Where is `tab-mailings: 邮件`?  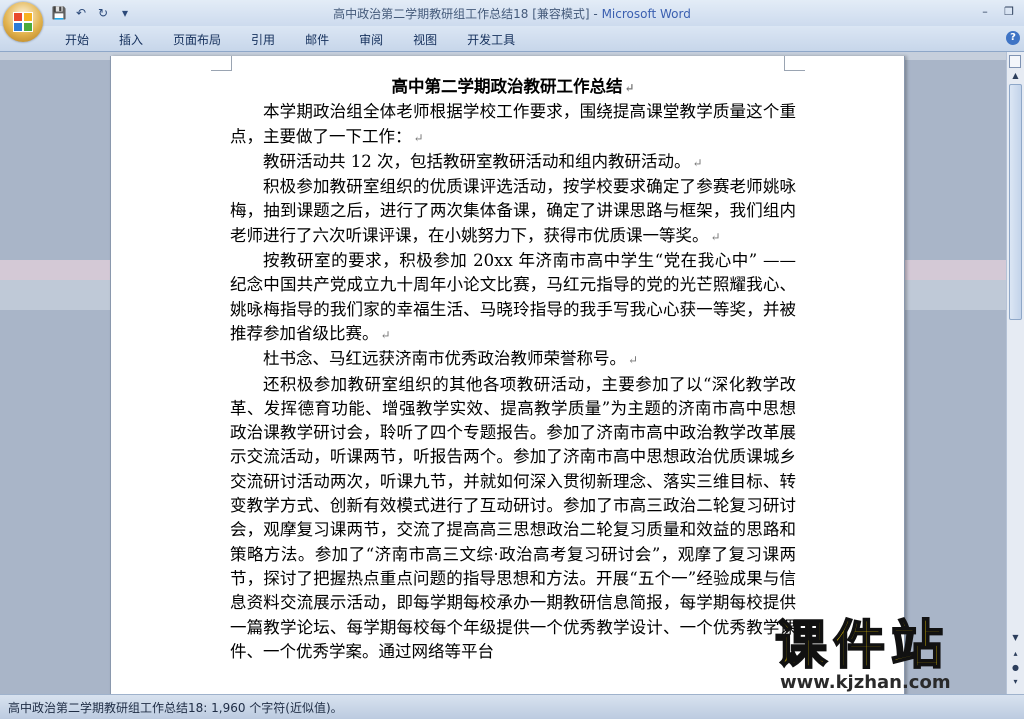
tab-mailings: 邮件 is located at coordinates (317, 39).